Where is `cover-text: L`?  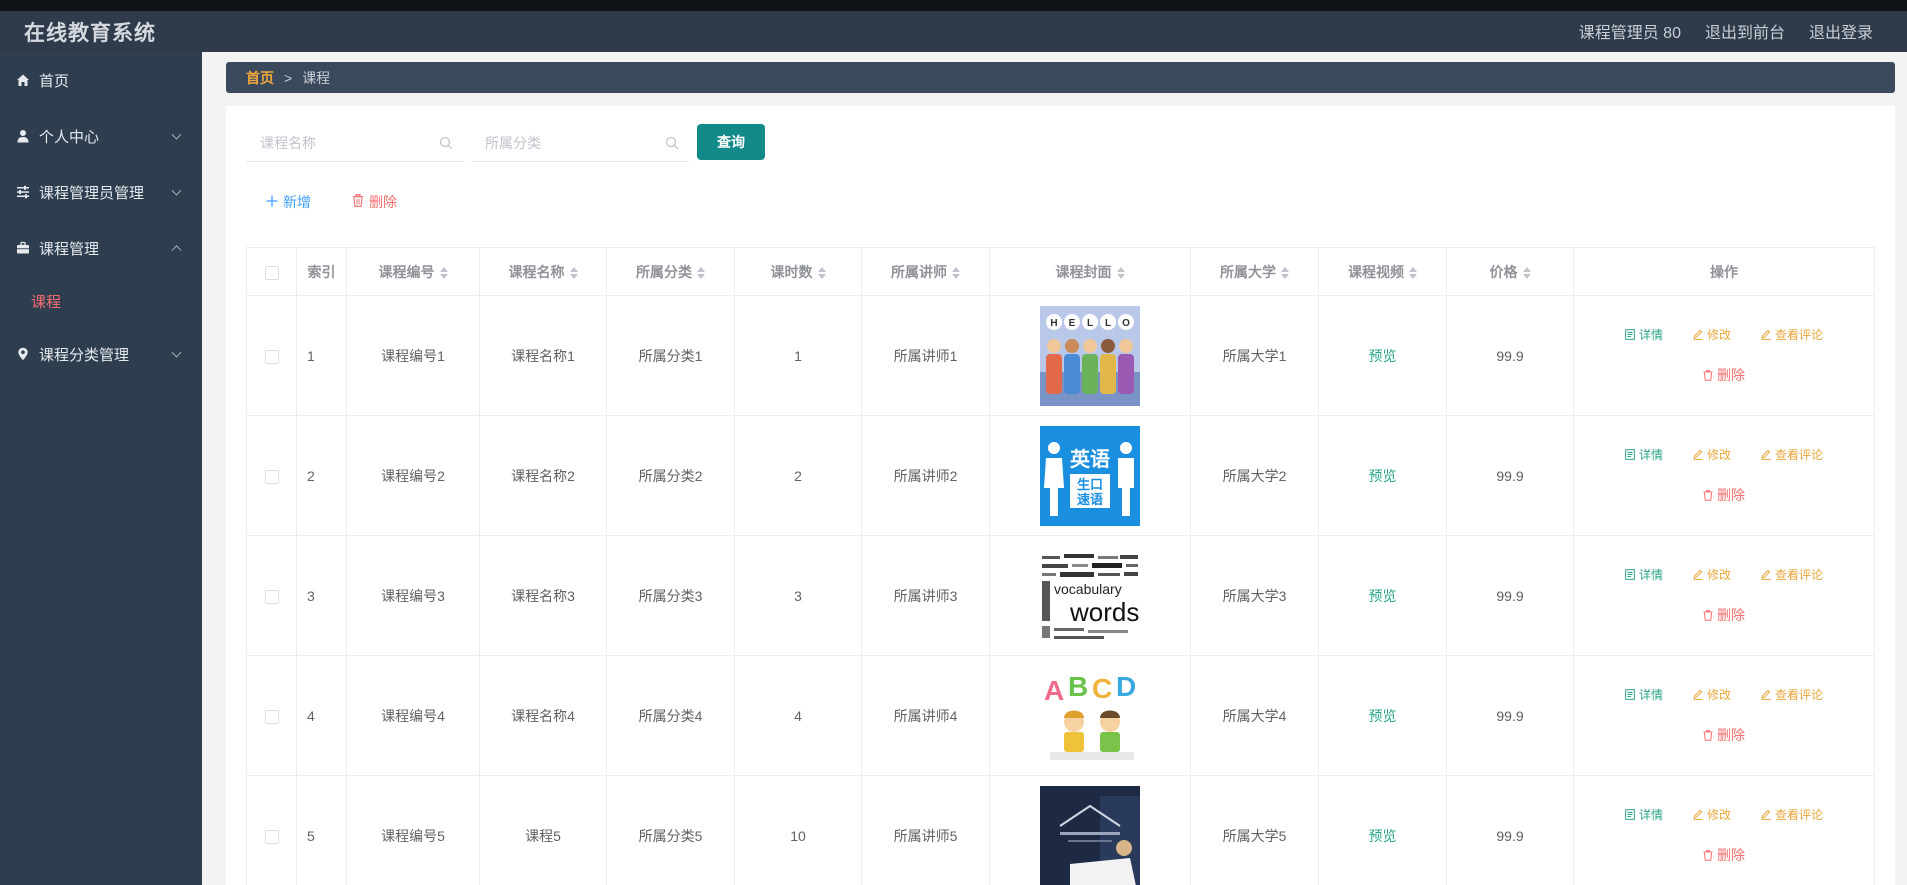 cover-text: L is located at coordinates (1108, 323).